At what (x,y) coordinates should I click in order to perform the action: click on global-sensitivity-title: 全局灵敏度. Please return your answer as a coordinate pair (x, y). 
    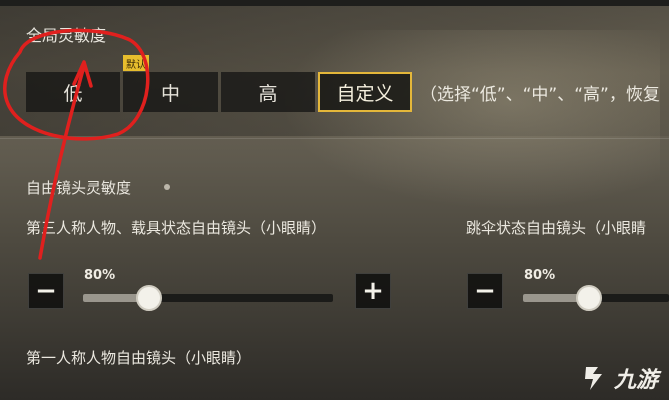
    Looking at the image, I should click on (66, 35).